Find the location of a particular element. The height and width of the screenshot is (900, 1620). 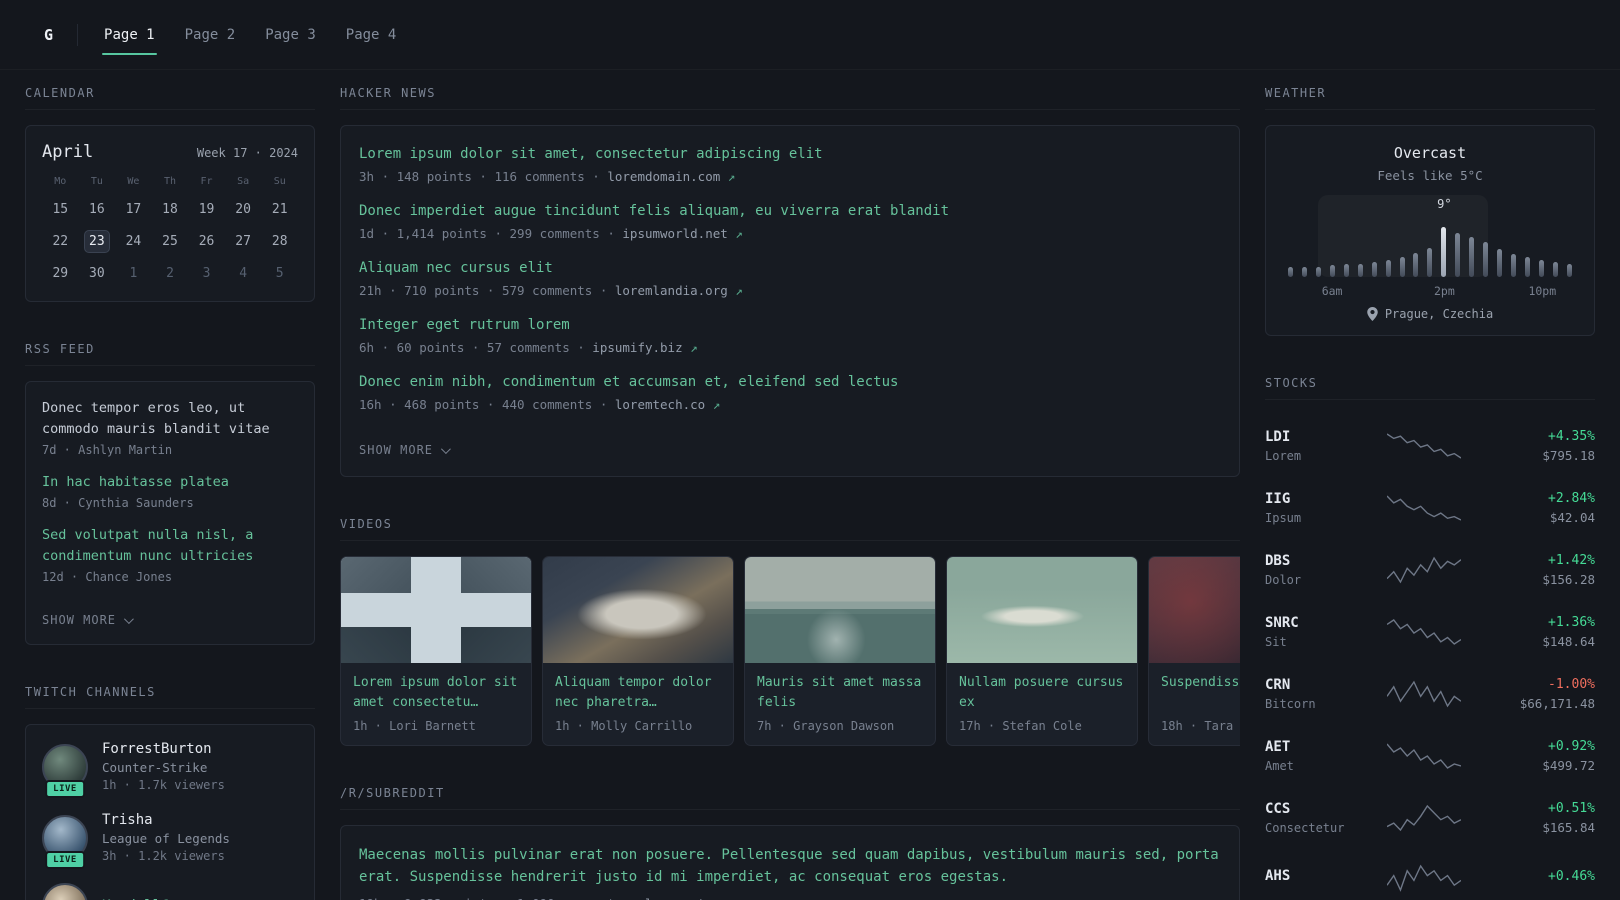

video-title: Suspendisse diam is located at coordinates (1200, 693).